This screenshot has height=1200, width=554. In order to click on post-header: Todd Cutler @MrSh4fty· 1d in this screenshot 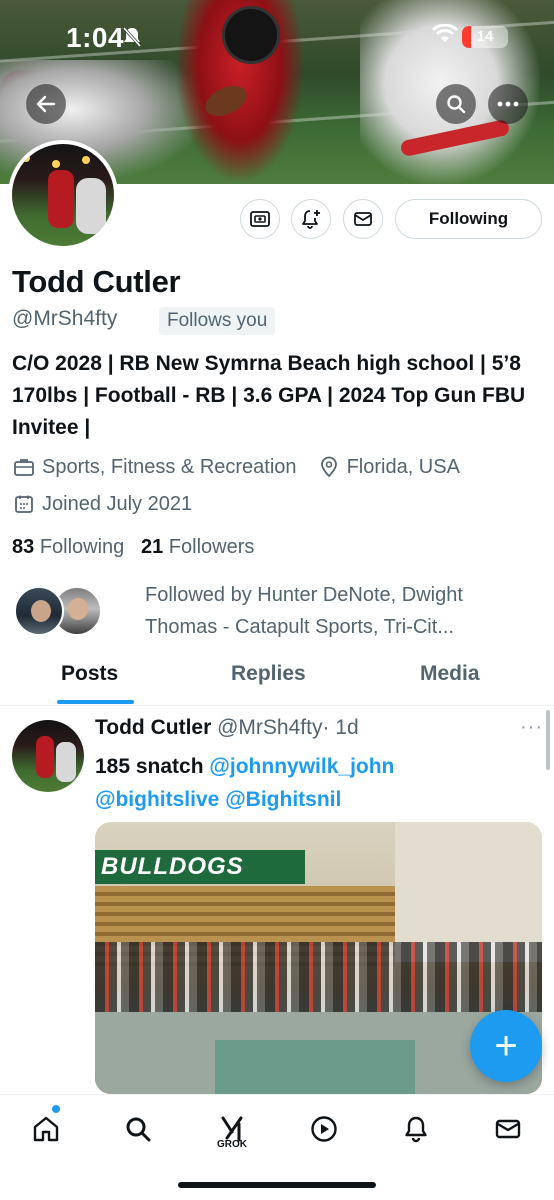, I will do `click(227, 728)`.